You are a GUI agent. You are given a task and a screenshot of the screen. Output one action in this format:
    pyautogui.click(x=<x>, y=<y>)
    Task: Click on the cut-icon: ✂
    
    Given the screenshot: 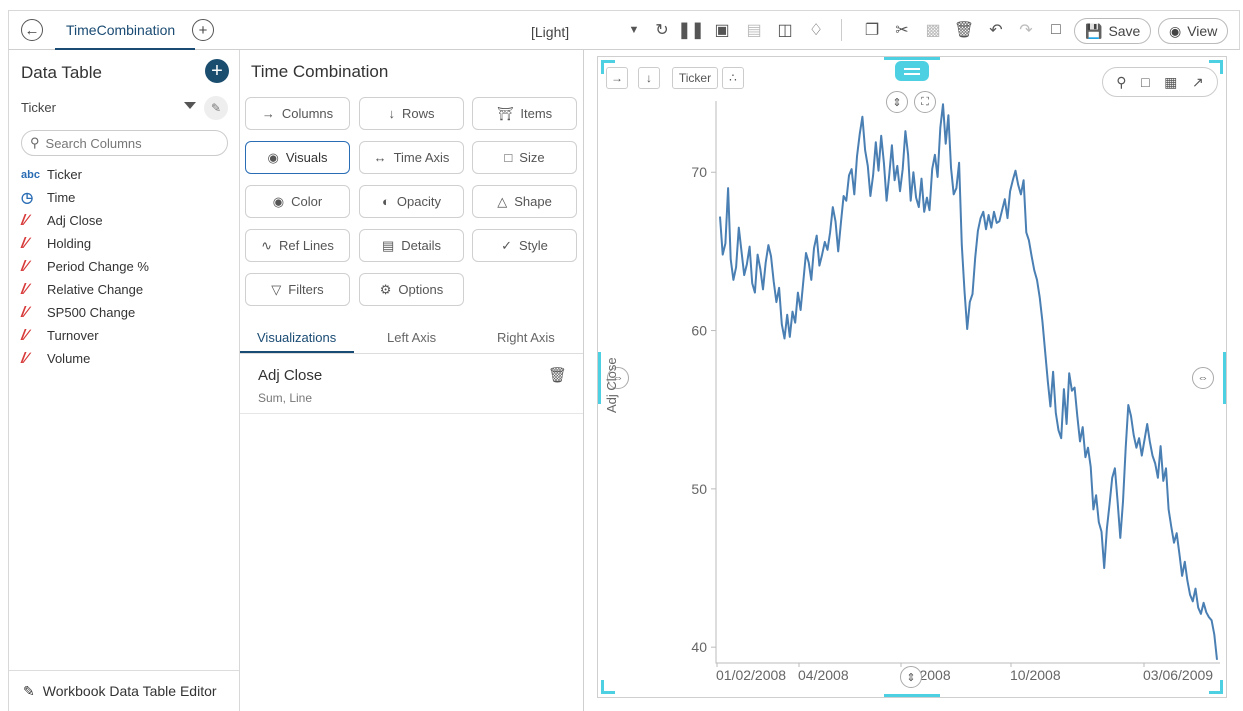 What is the action you would take?
    pyautogui.click(x=902, y=30)
    